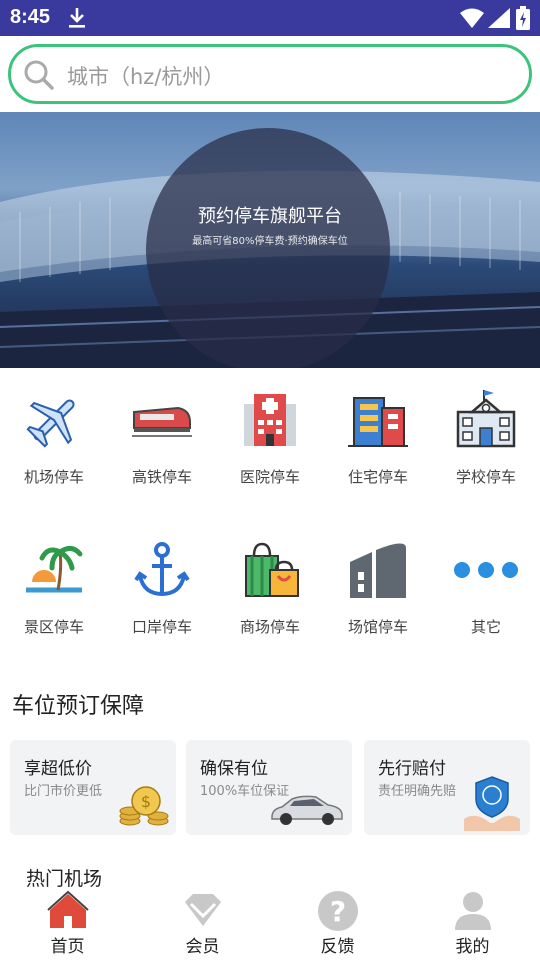 Image resolution: width=540 pixels, height=960 pixels. I want to click on palm-tree-icon, so click(54, 570).